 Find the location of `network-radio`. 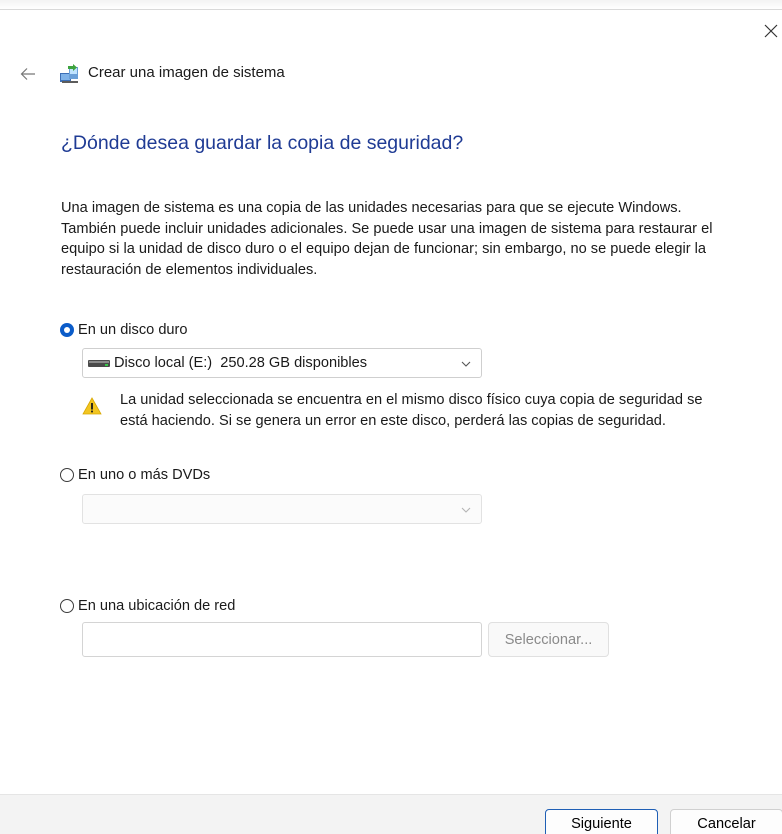

network-radio is located at coordinates (67, 606).